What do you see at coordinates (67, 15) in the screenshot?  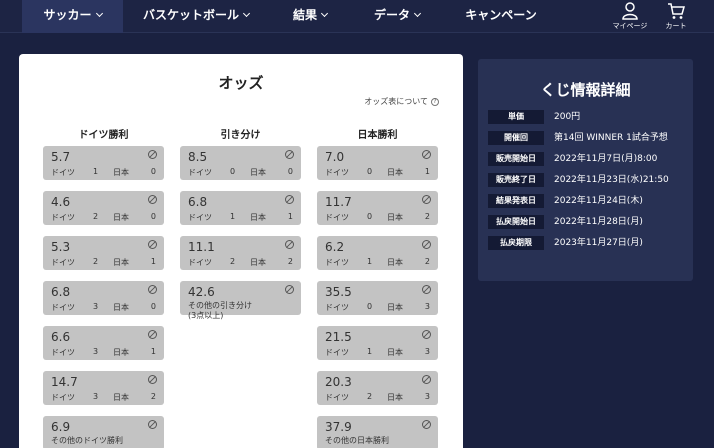 I see `nav-item-label: サッカー` at bounding box center [67, 15].